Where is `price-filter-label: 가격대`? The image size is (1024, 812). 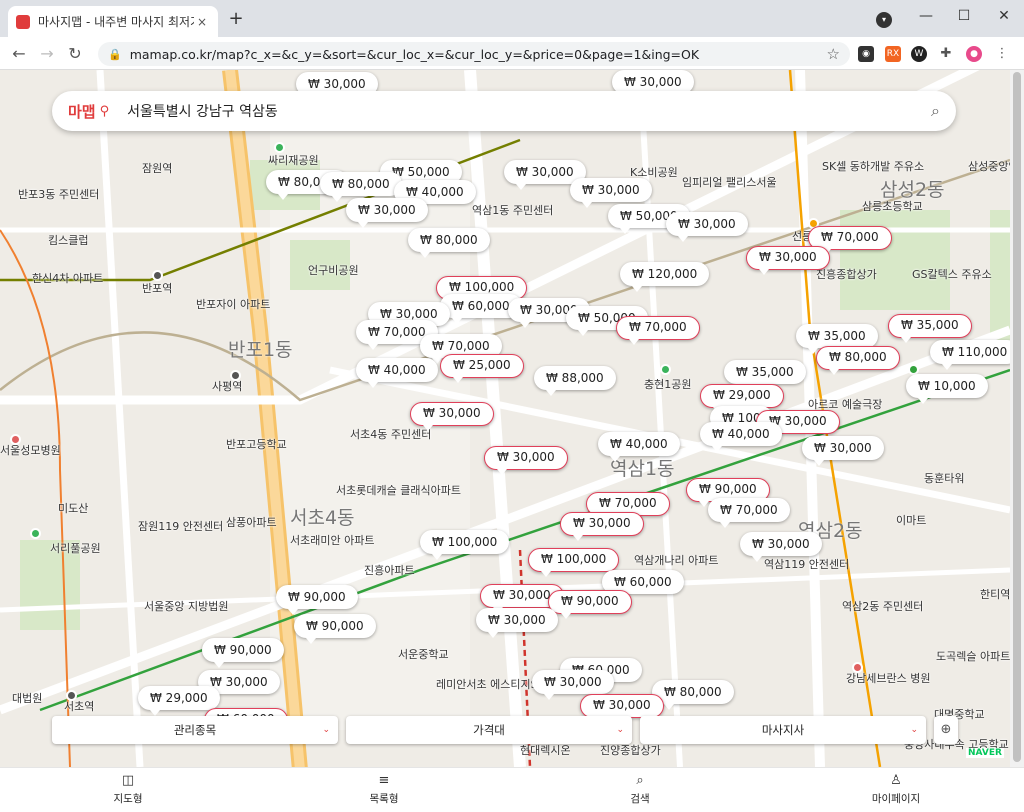 price-filter-label: 가격대 is located at coordinates (489, 730).